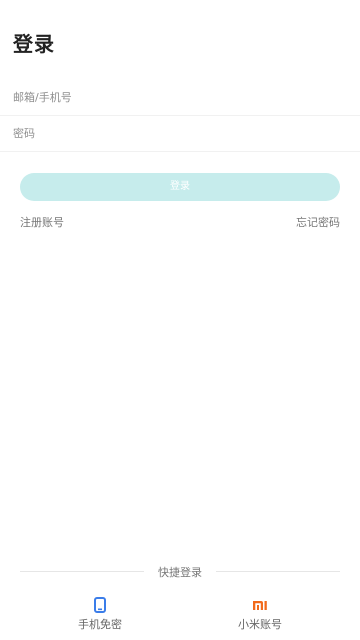 Image resolution: width=360 pixels, height=640 pixels. I want to click on divider-line-right, so click(278, 571).